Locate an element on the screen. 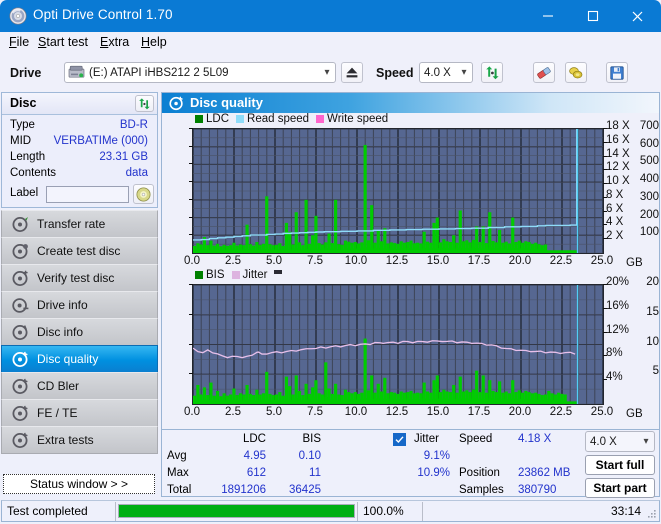 This screenshot has width=661, height=524. menu-file: File is located at coordinates (19, 42).